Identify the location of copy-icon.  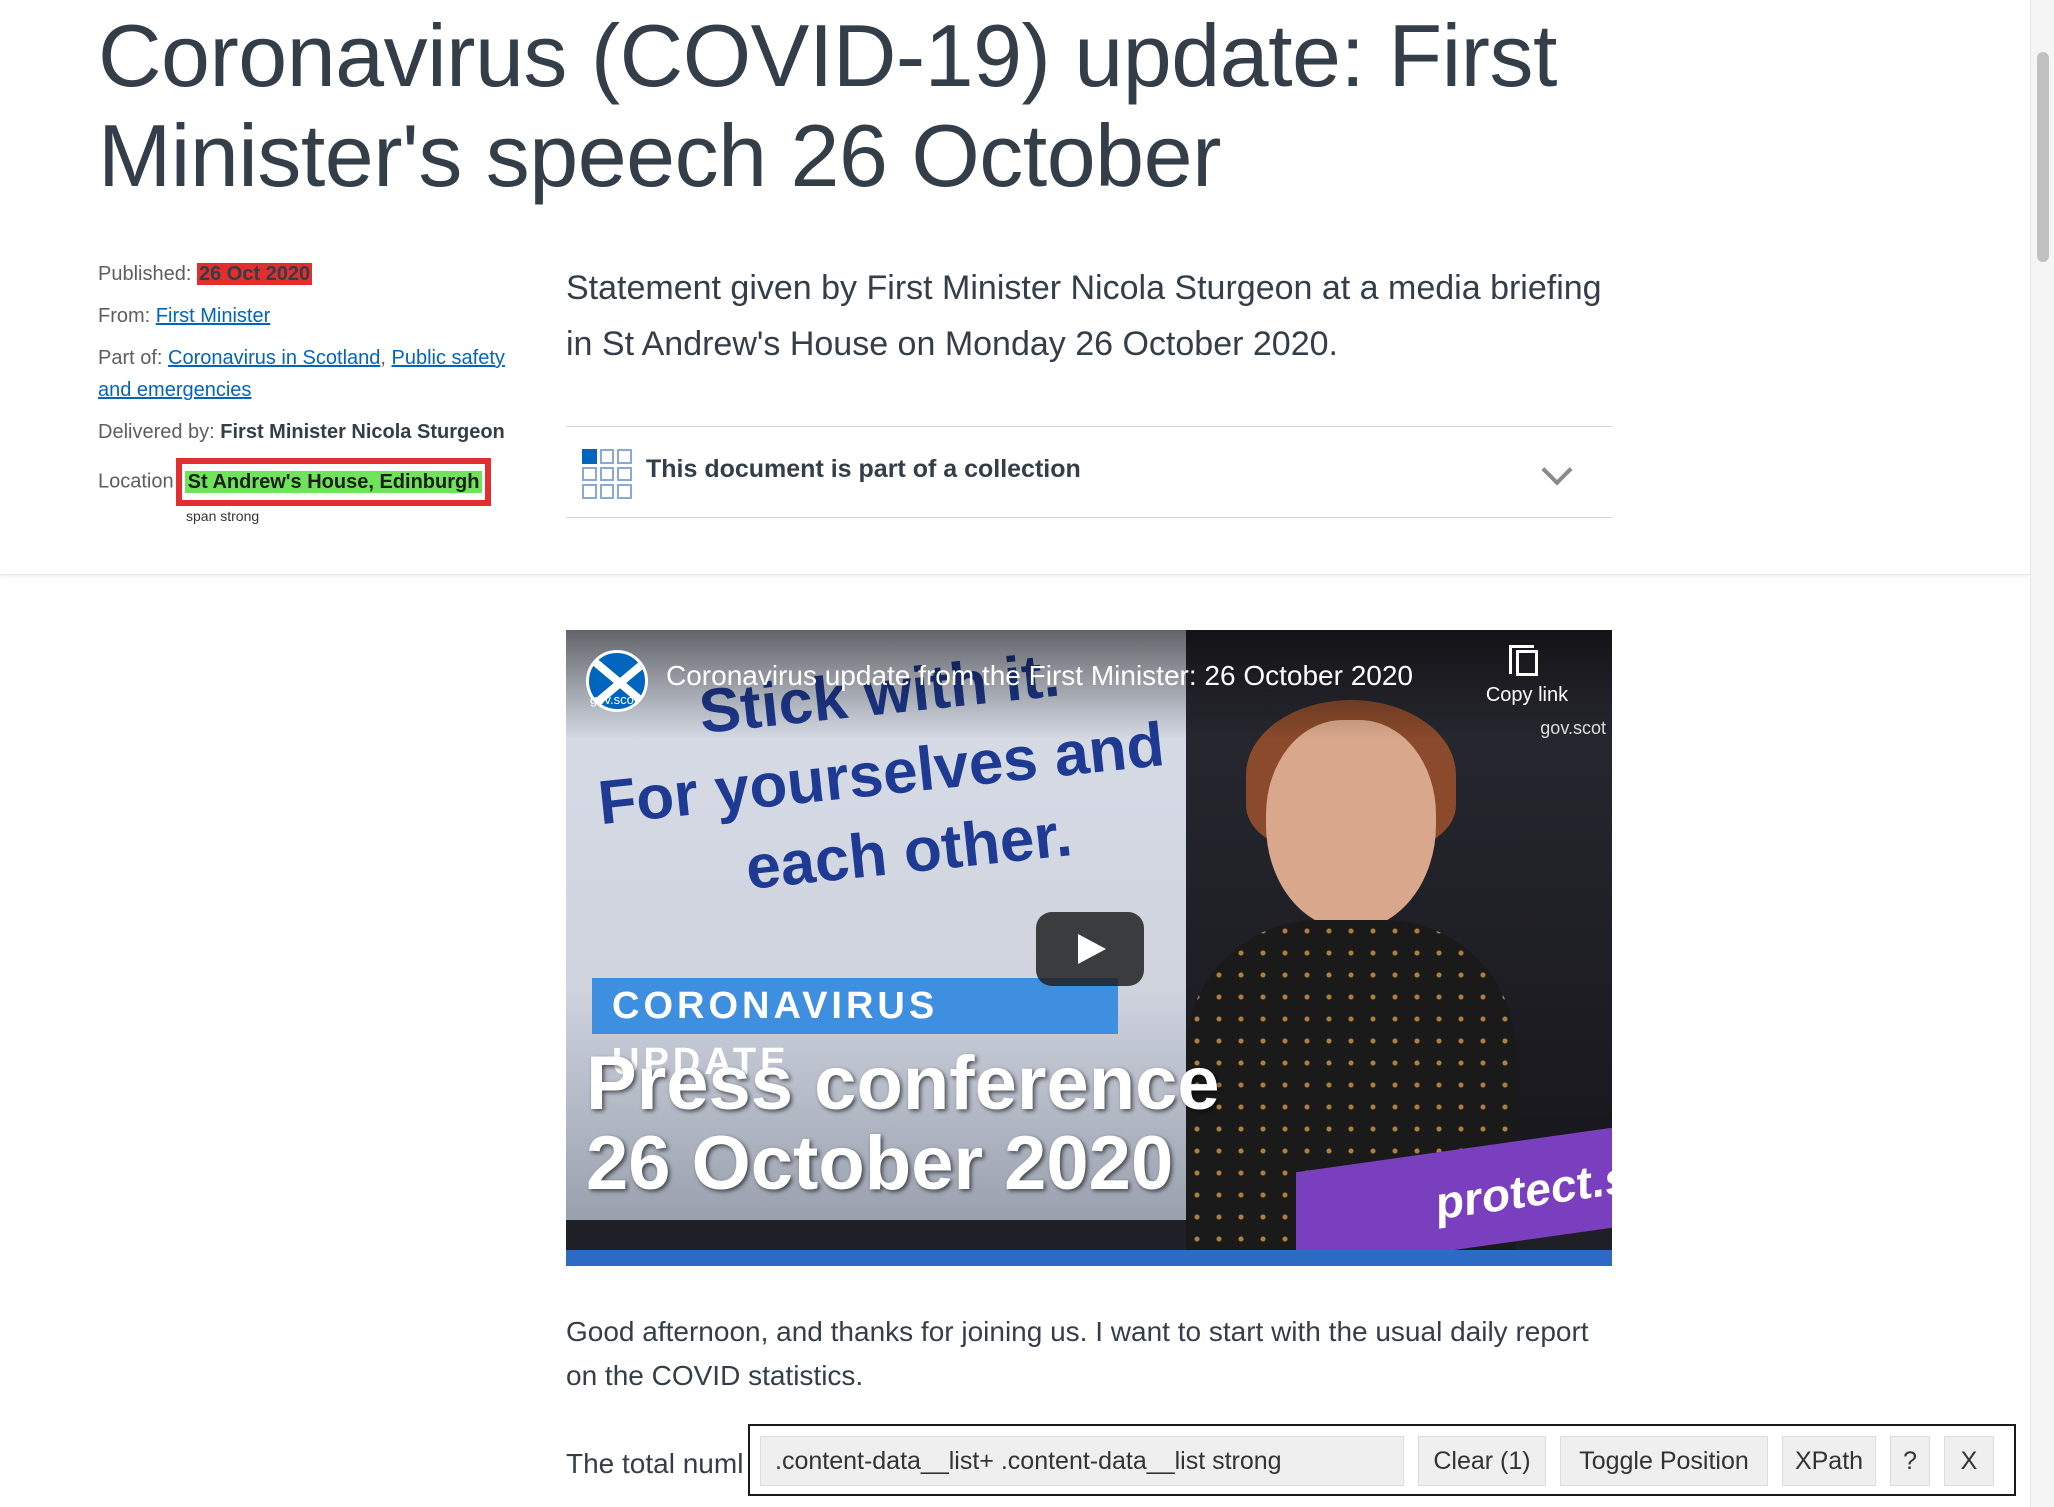
(1523, 660).